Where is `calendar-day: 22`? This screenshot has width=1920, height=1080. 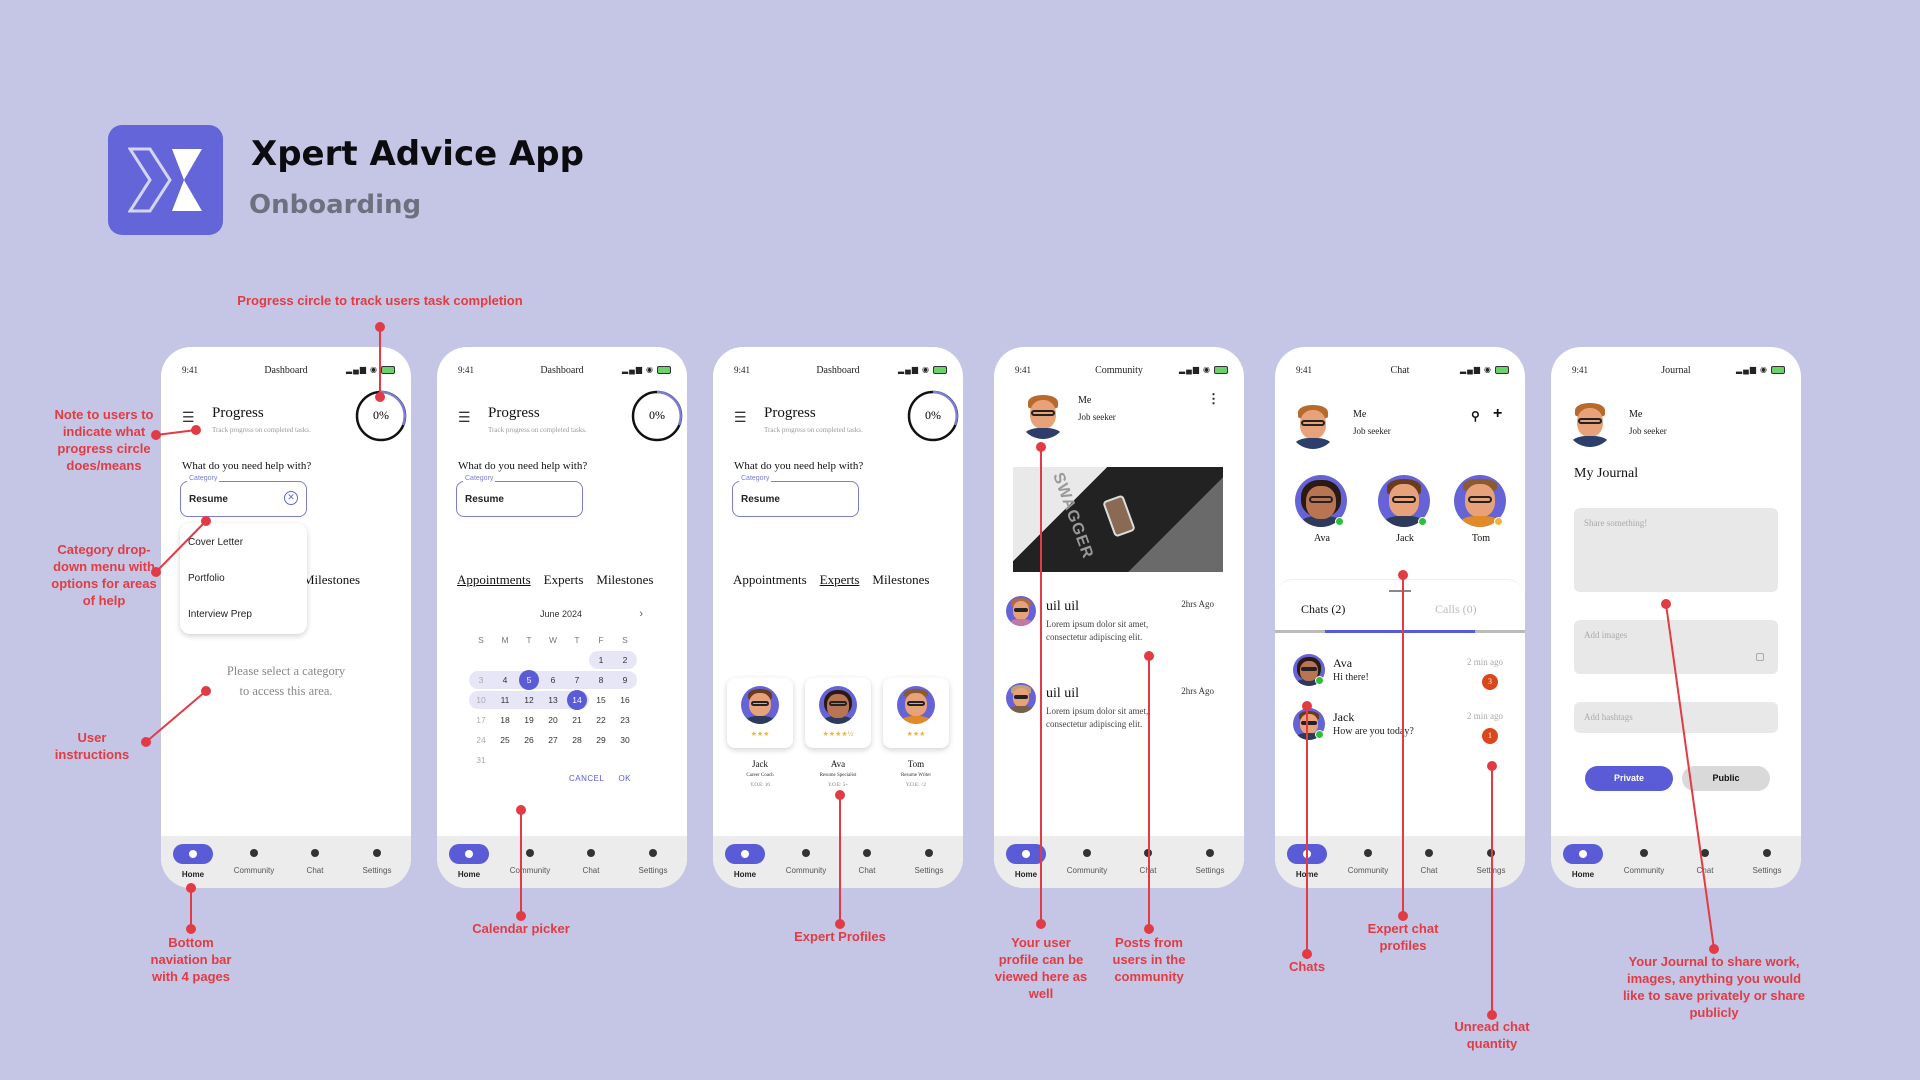
calendar-day: 22 is located at coordinates (601, 720).